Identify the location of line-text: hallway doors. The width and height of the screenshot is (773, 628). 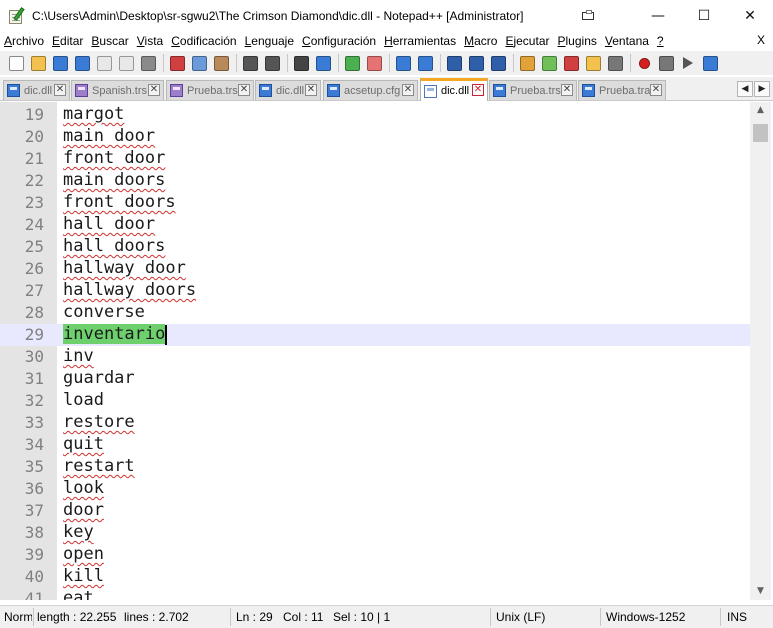
(129, 290).